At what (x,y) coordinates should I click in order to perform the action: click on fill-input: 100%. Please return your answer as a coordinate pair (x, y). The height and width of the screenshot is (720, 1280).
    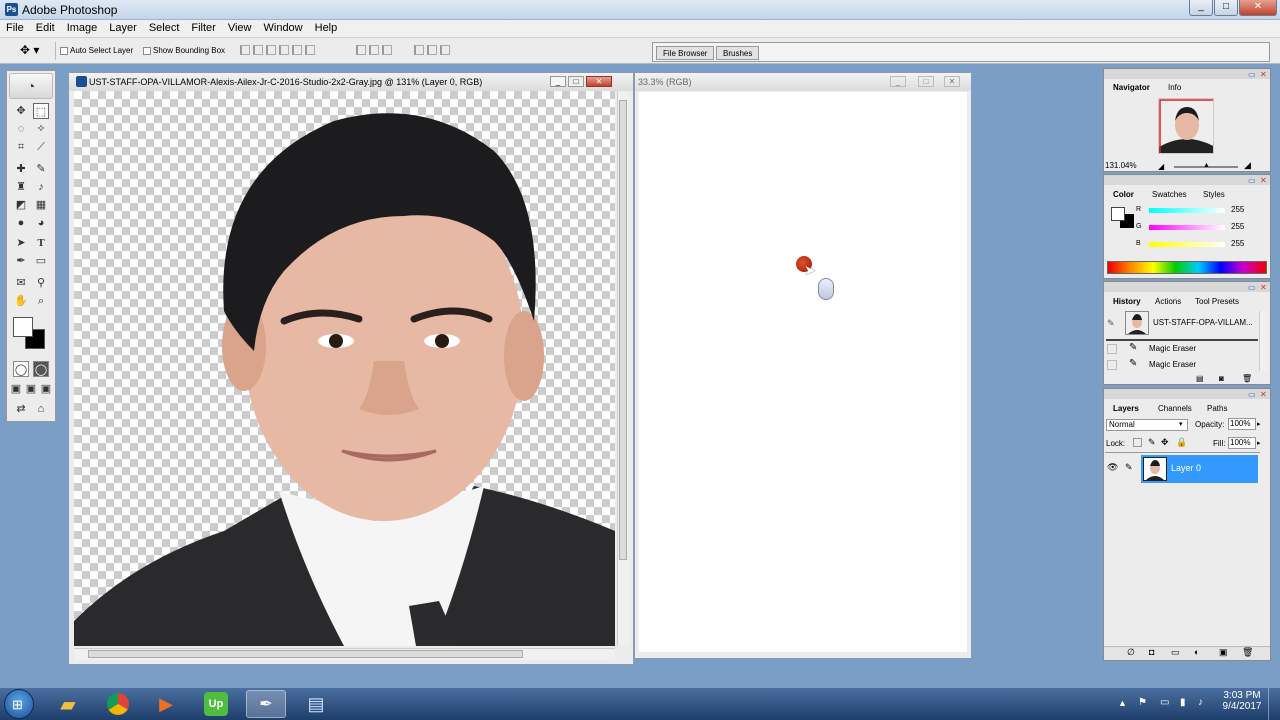
    Looking at the image, I should click on (1242, 443).